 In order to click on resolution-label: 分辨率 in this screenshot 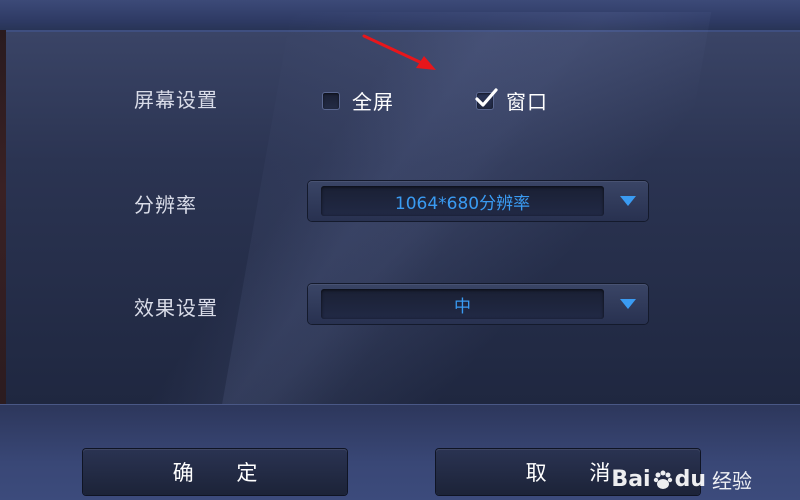, I will do `click(165, 205)`.